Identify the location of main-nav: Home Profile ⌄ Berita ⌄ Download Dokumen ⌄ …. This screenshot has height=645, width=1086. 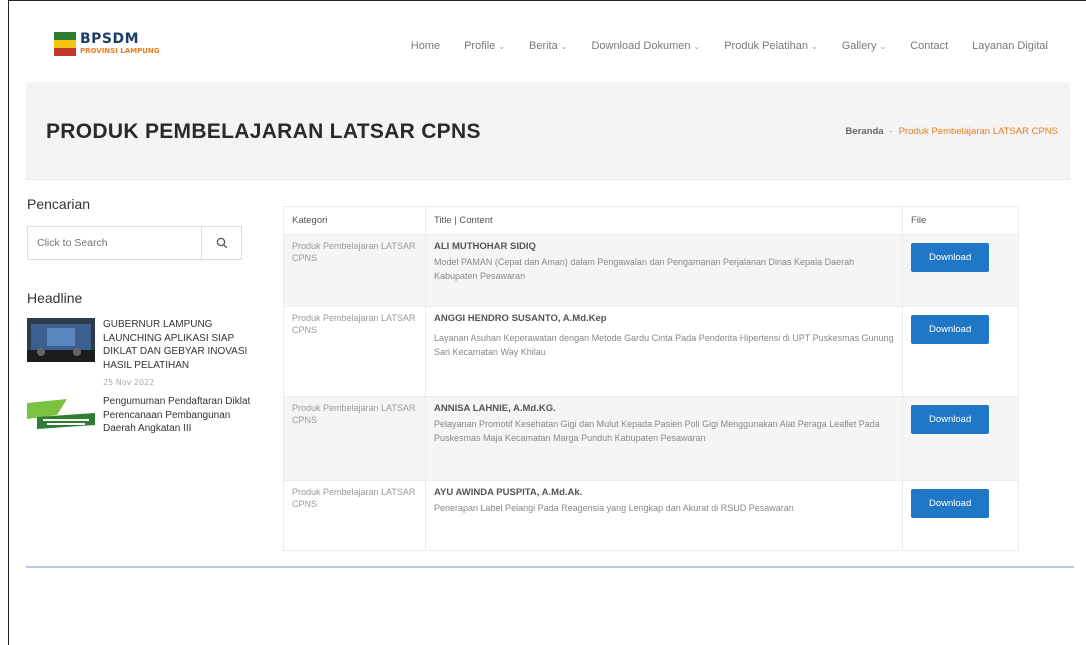
(729, 46).